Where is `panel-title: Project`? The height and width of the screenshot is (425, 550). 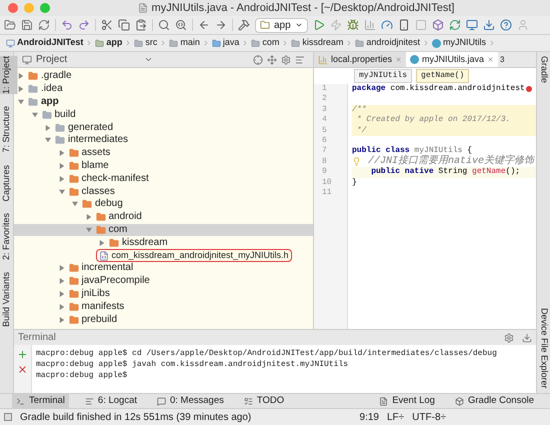 panel-title: Project is located at coordinates (52, 60).